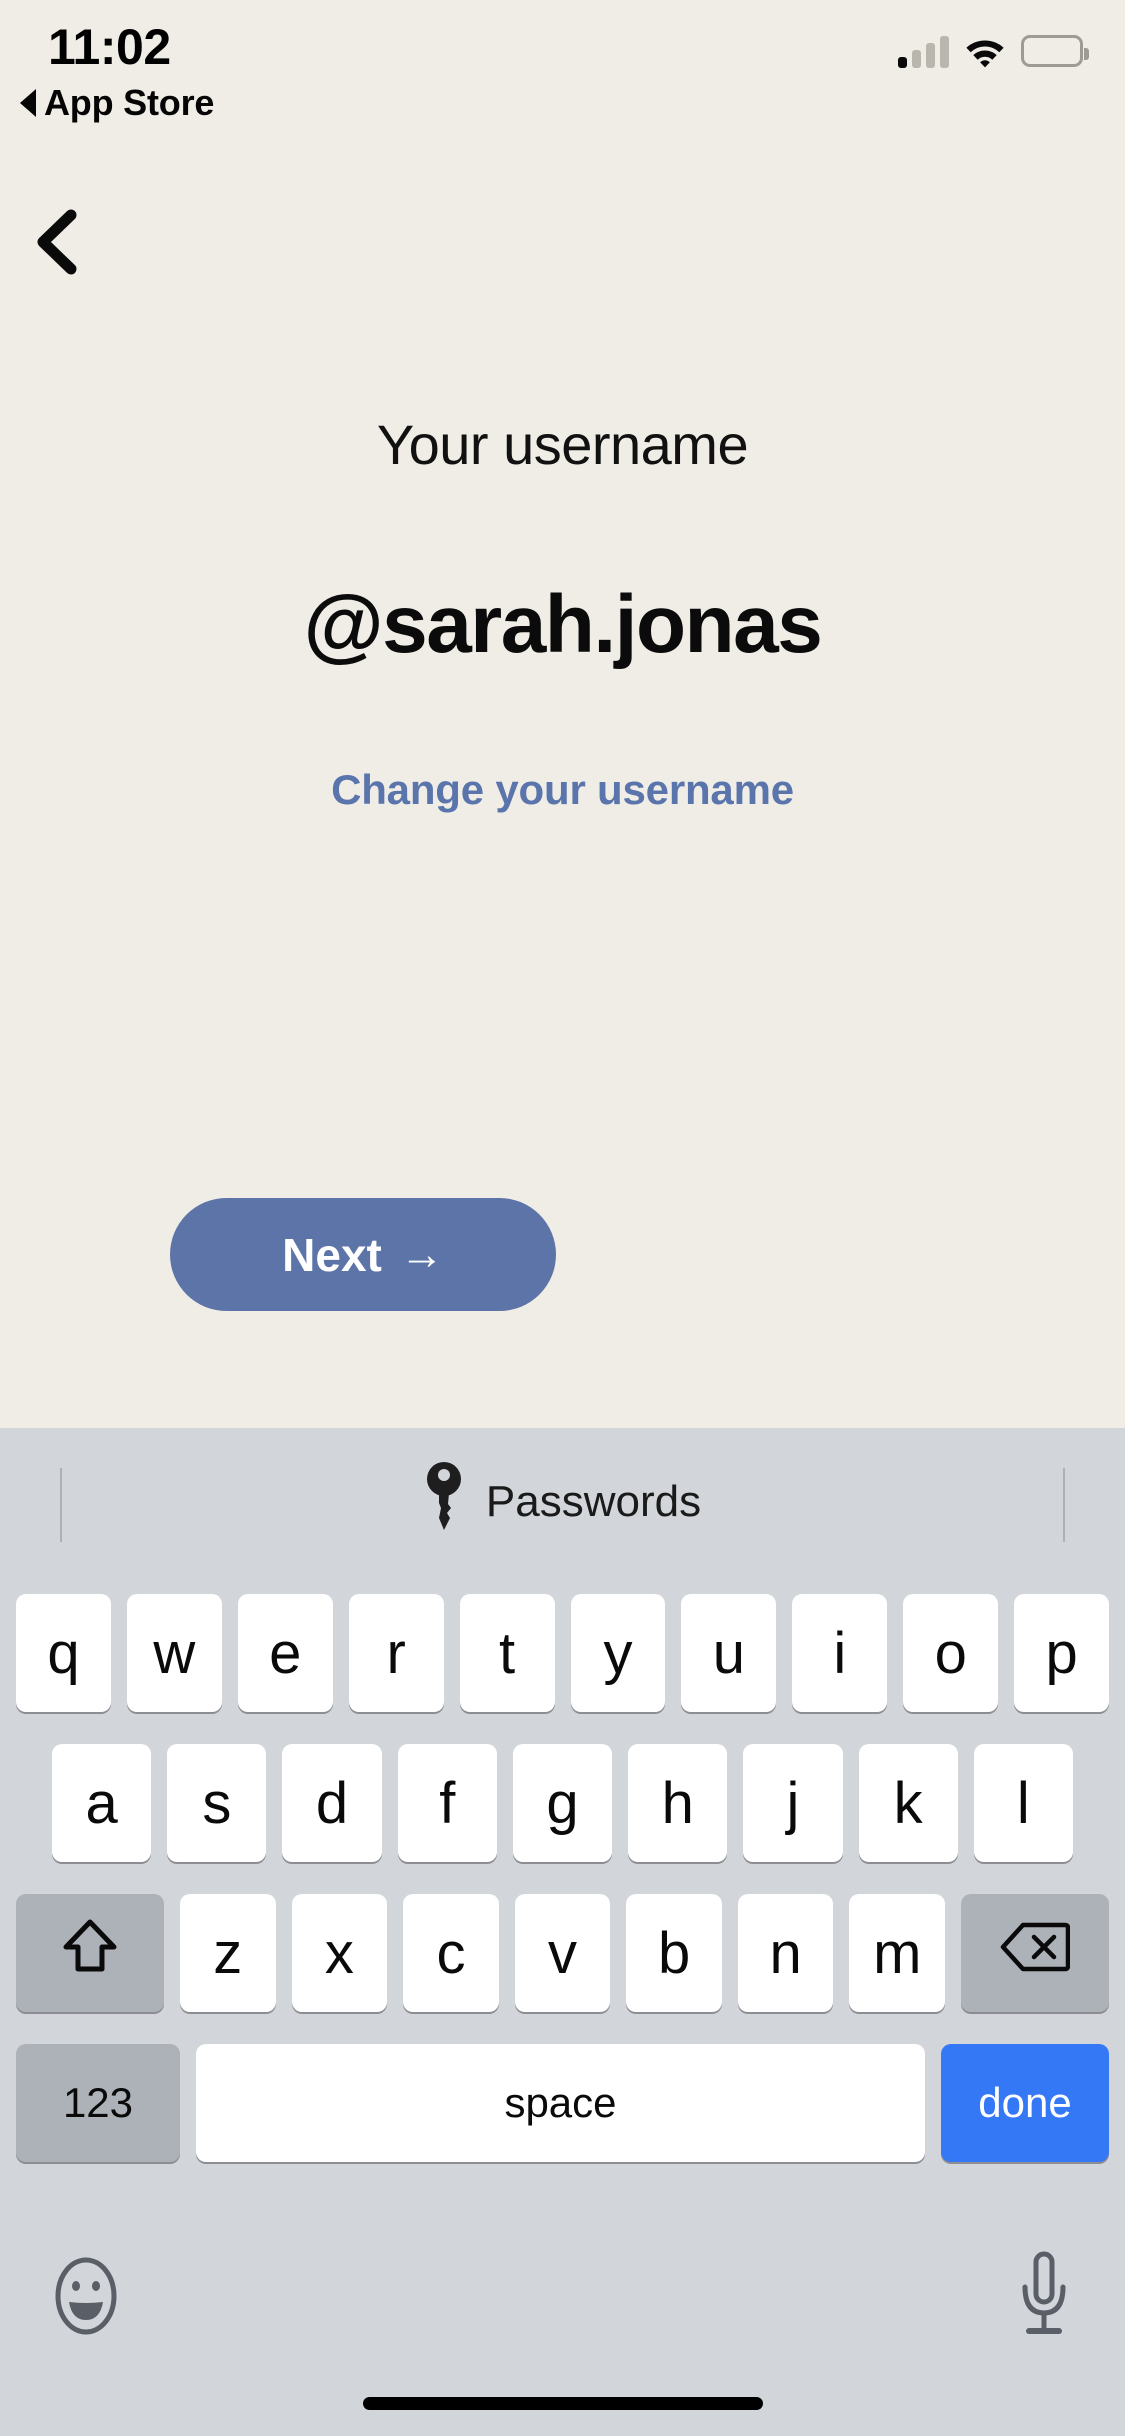 This screenshot has height=2436, width=1125. Describe the element at coordinates (507, 1653) in the screenshot. I see `key-t: t` at that location.